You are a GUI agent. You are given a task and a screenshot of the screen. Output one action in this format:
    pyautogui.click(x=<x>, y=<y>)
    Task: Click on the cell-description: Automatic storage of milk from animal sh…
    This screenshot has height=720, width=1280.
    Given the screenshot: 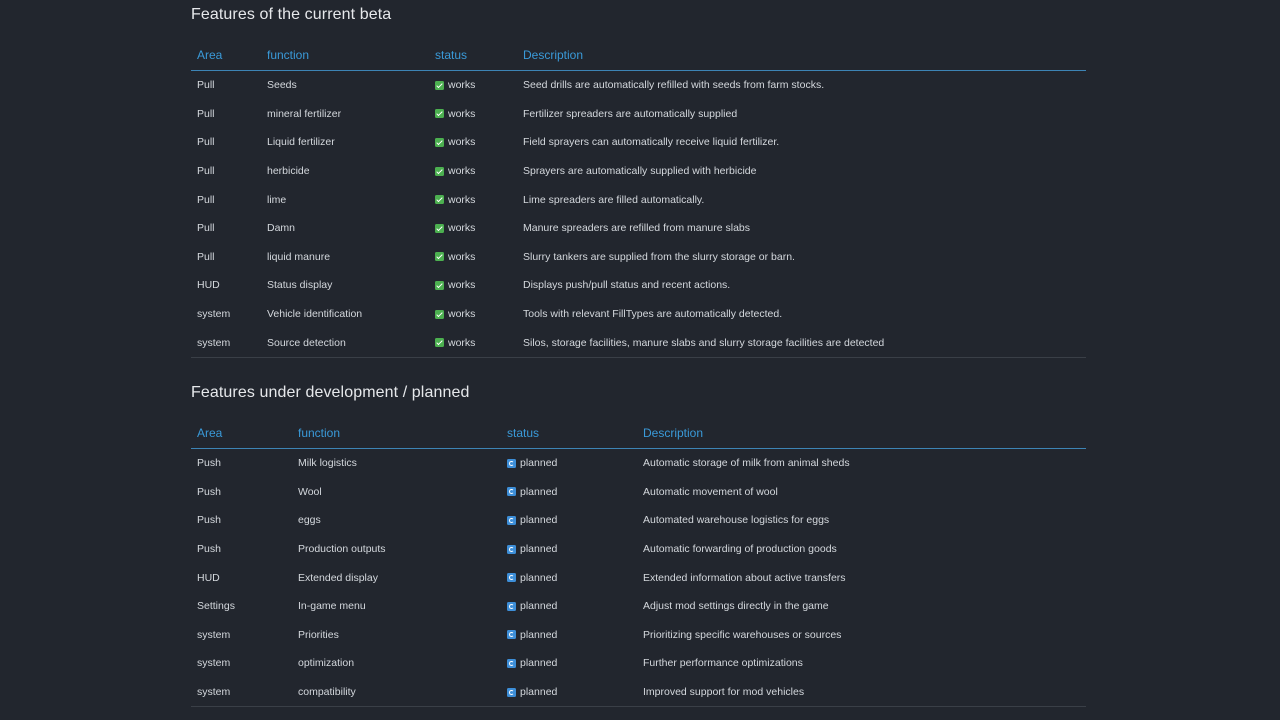 What is the action you would take?
    pyautogui.click(x=746, y=463)
    